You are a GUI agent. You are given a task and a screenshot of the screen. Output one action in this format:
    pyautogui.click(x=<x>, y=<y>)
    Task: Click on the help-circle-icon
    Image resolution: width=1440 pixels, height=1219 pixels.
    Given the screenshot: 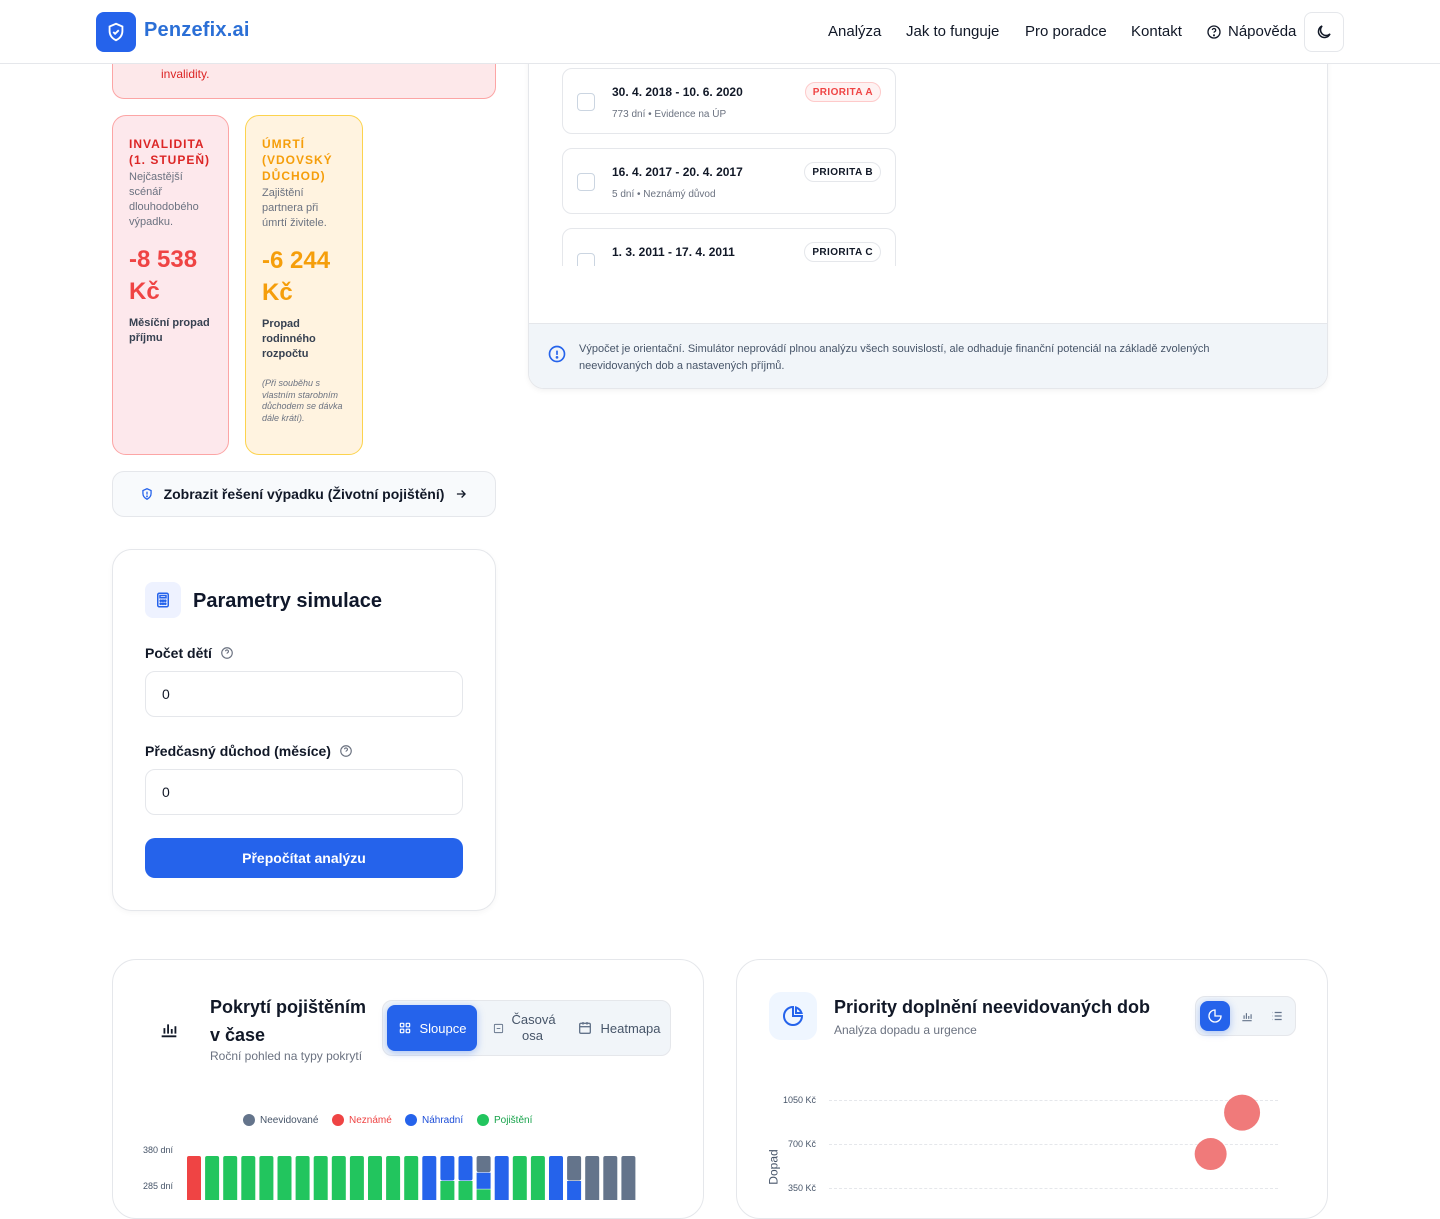 What is the action you would take?
    pyautogui.click(x=1214, y=31)
    